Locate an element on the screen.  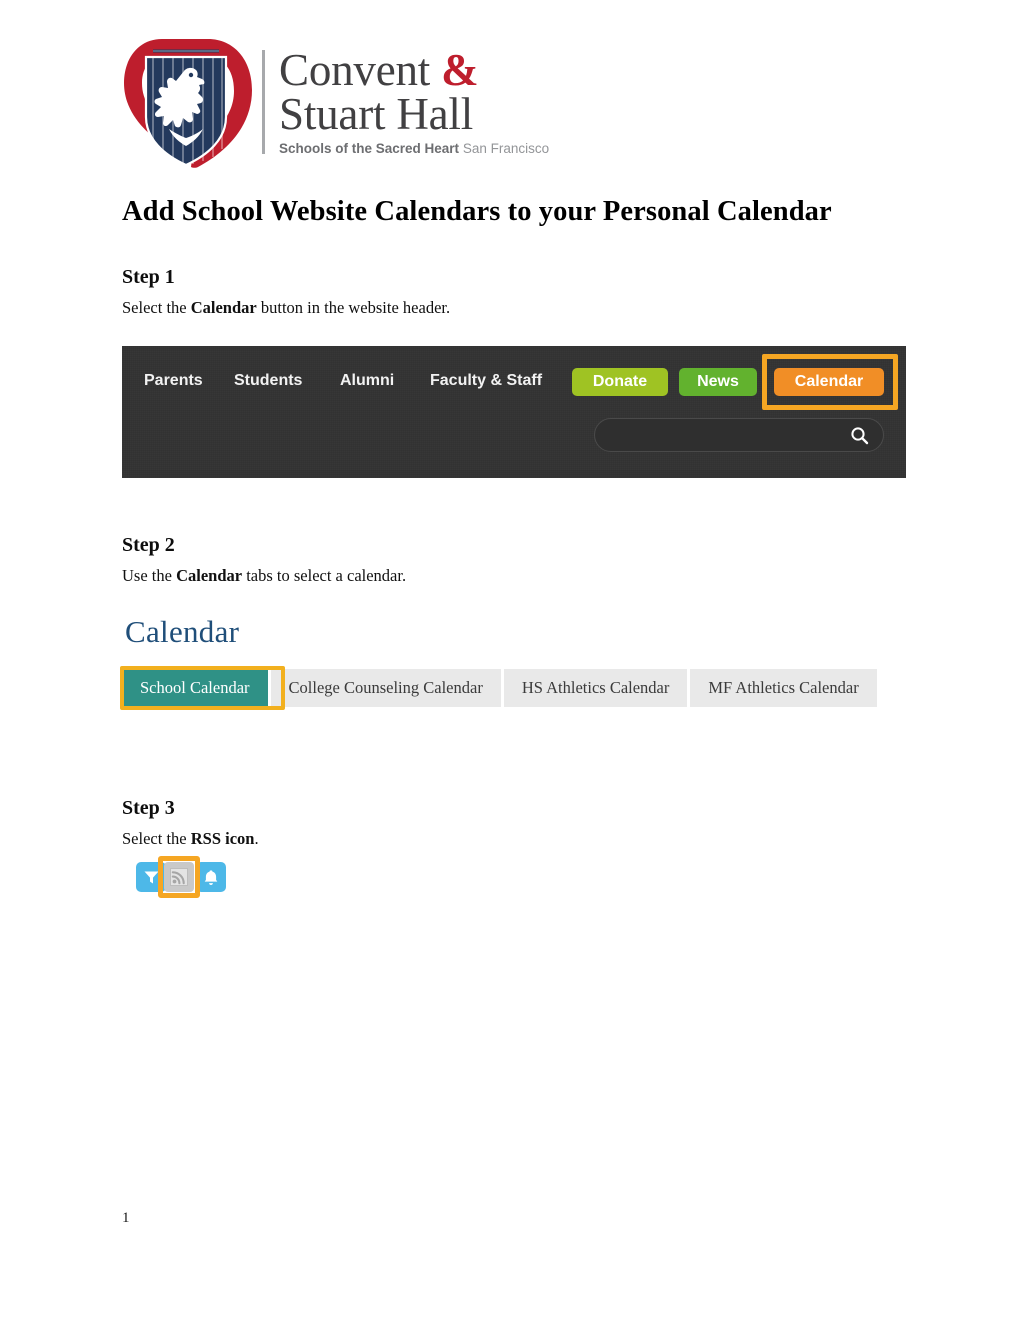
nav-link-alumni: Alumni is located at coordinates (367, 381).